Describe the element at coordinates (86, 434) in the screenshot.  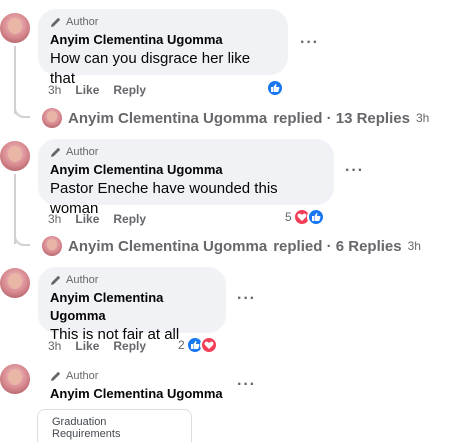
I see `attachment-line-2: Requirements` at that location.